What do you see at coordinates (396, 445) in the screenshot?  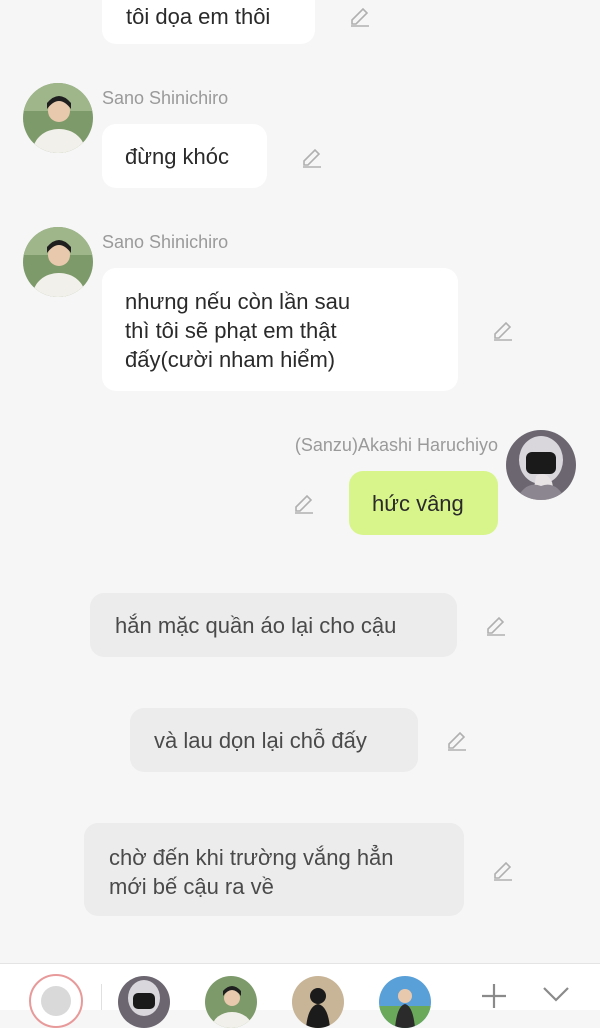 I see `sender-name: (Sanzu)Akashi Haruchiyo` at bounding box center [396, 445].